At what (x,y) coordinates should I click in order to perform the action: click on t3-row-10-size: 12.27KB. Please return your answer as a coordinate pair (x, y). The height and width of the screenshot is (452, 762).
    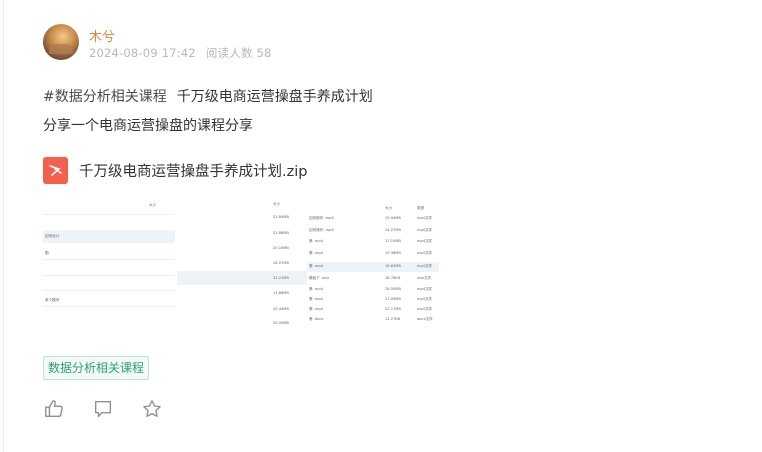
    Looking at the image, I should click on (393, 319).